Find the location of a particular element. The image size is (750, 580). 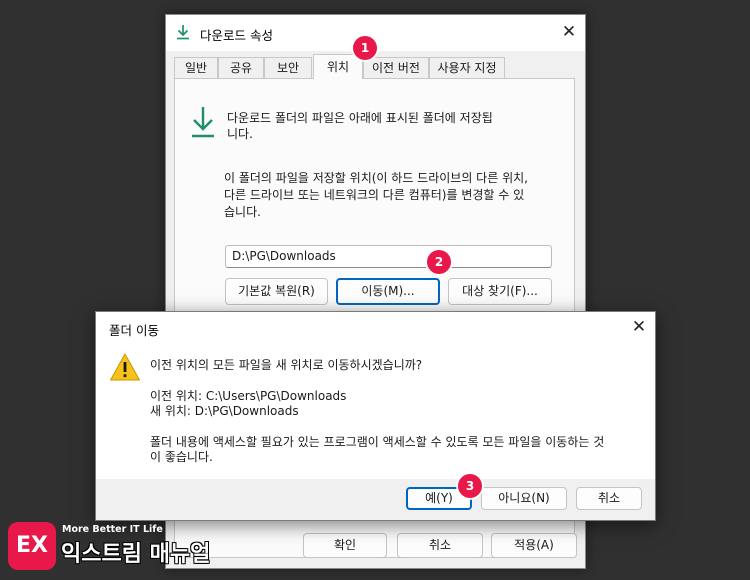

tab-customize: 사용자 지정 is located at coordinates (467, 67).